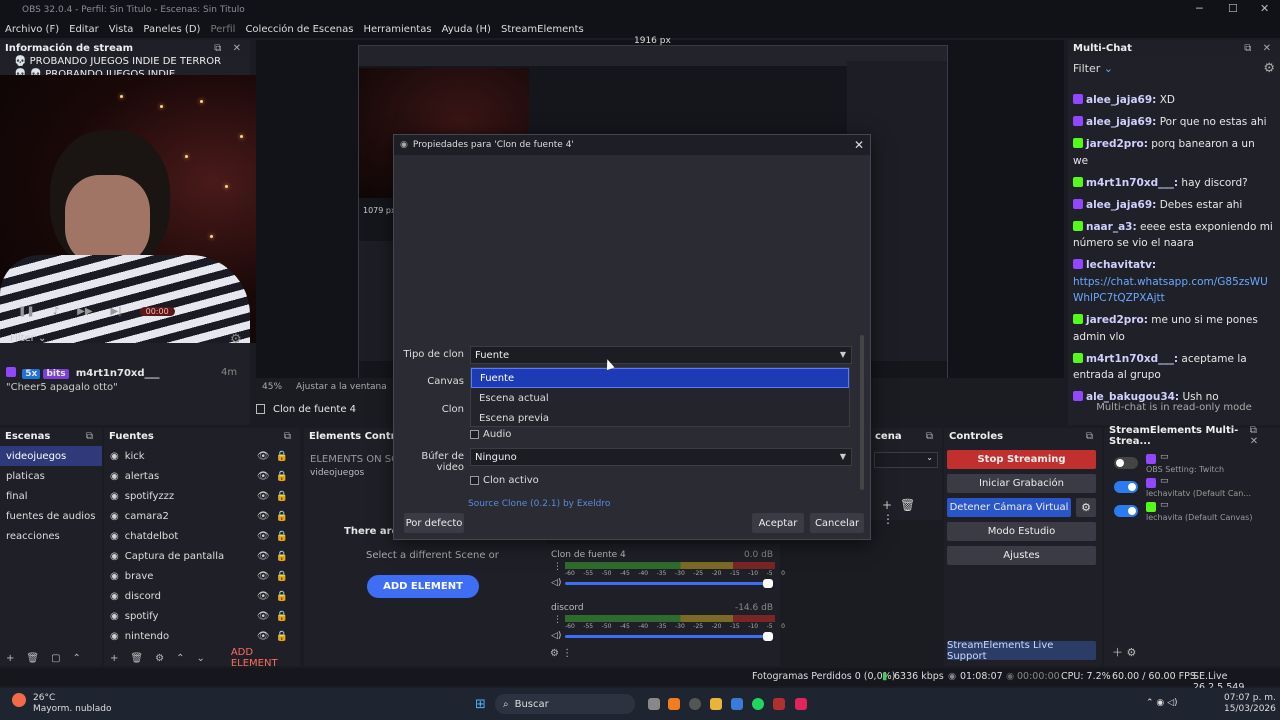 Image resolution: width=1280 pixels, height=720 pixels. What do you see at coordinates (202, 596) in the screenshot?
I see `source-item: ◉ discord 👁🔒` at bounding box center [202, 596].